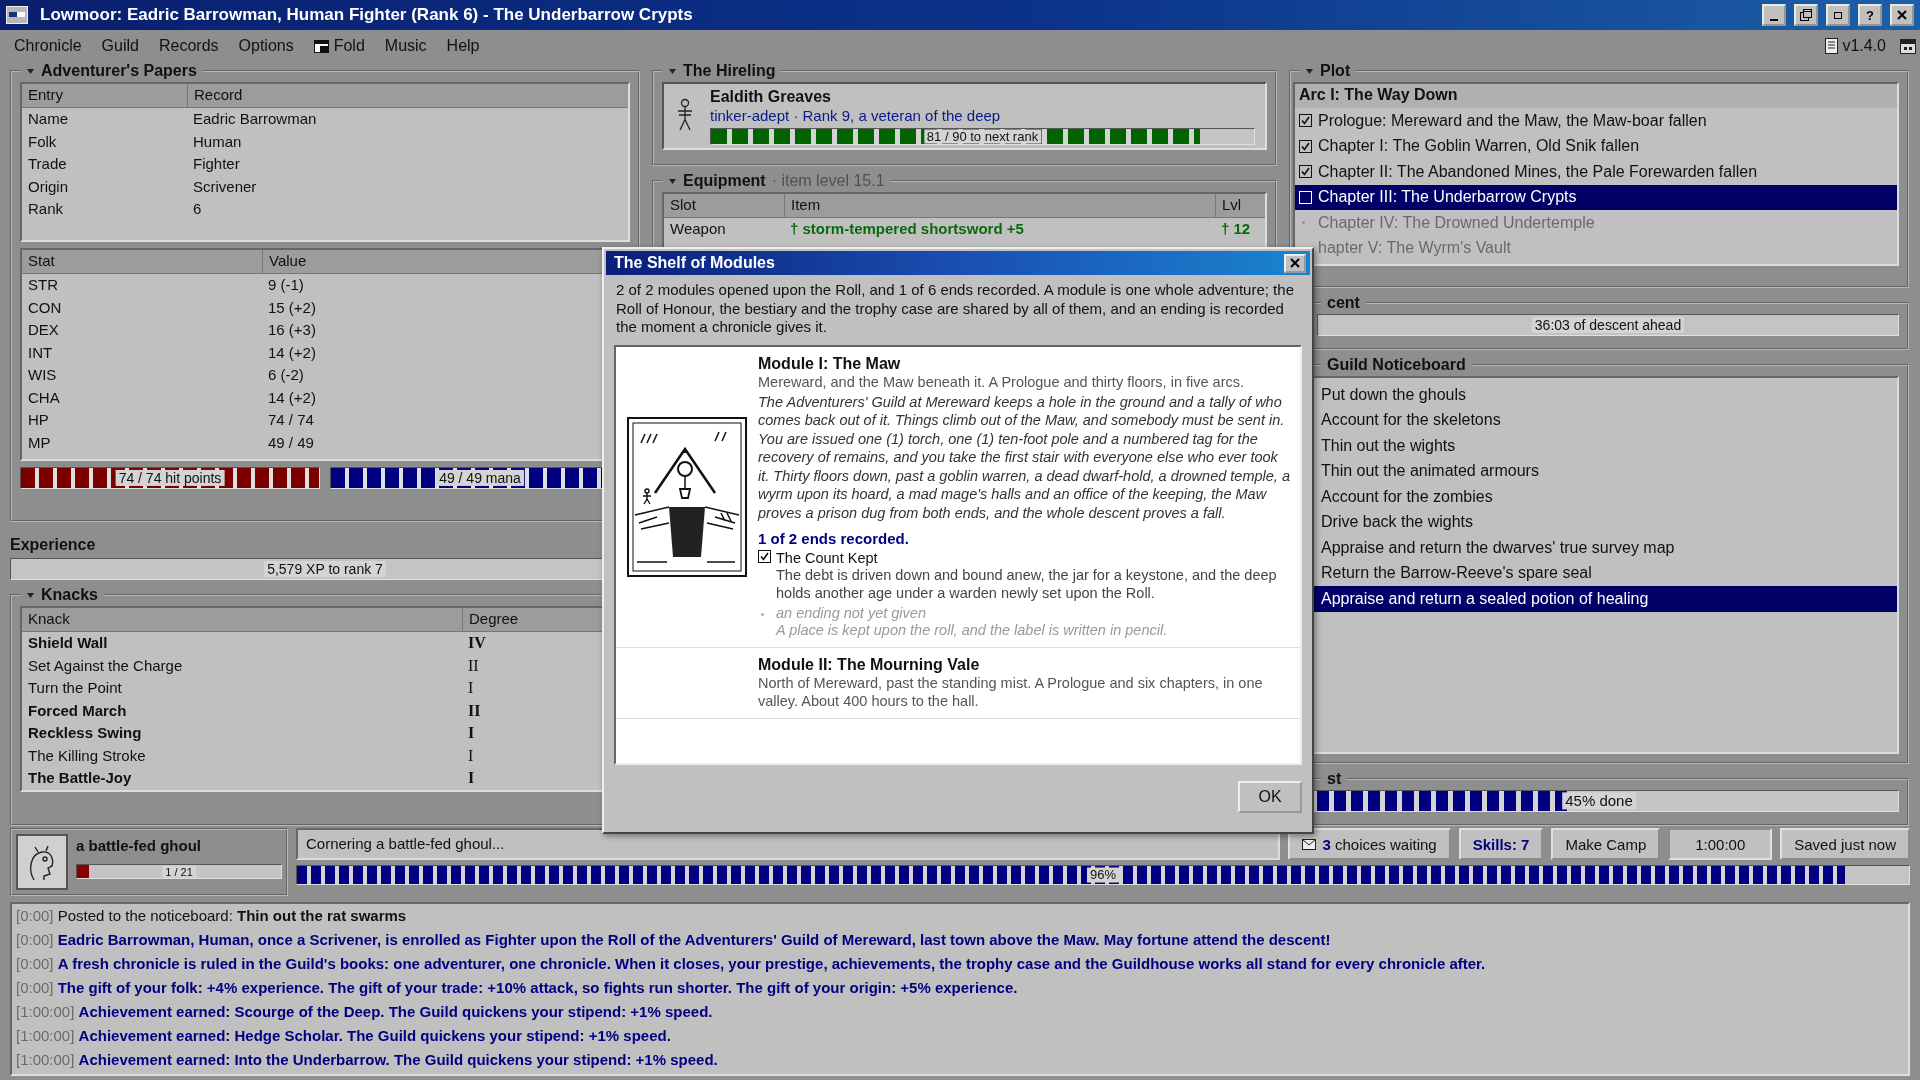  Describe the element at coordinates (44, 397) in the screenshot. I see `table-cell-text: CHA` at that location.